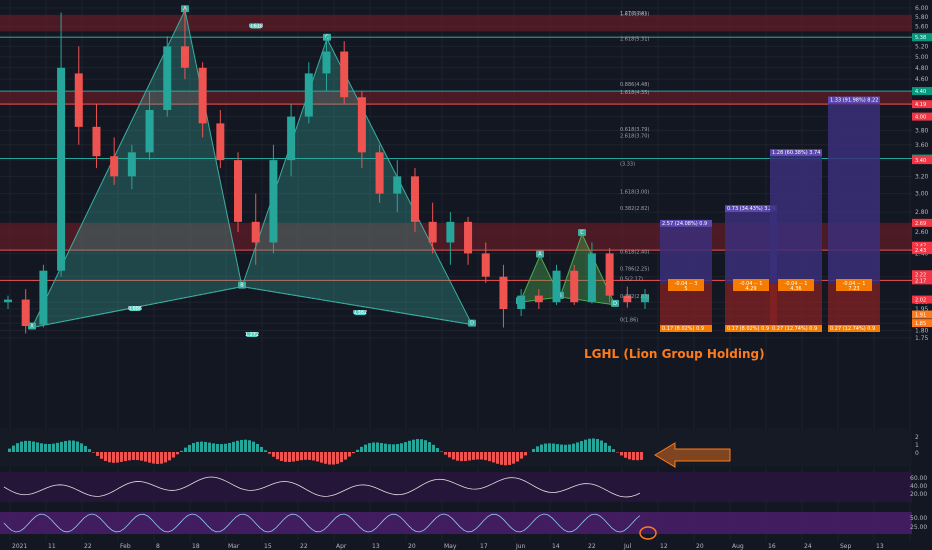 This screenshot has width=932, height=550. What do you see at coordinates (634, 209) in the screenshot?
I see `fib-label: 0.382(2.82)` at bounding box center [634, 209].